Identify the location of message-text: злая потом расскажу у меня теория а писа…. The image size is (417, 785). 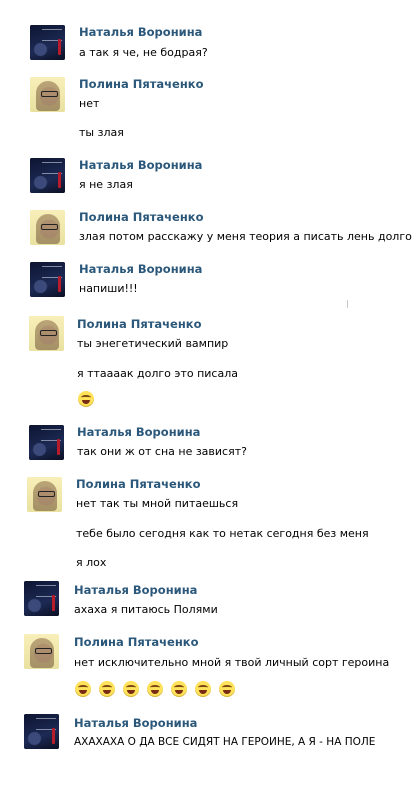
(245, 236).